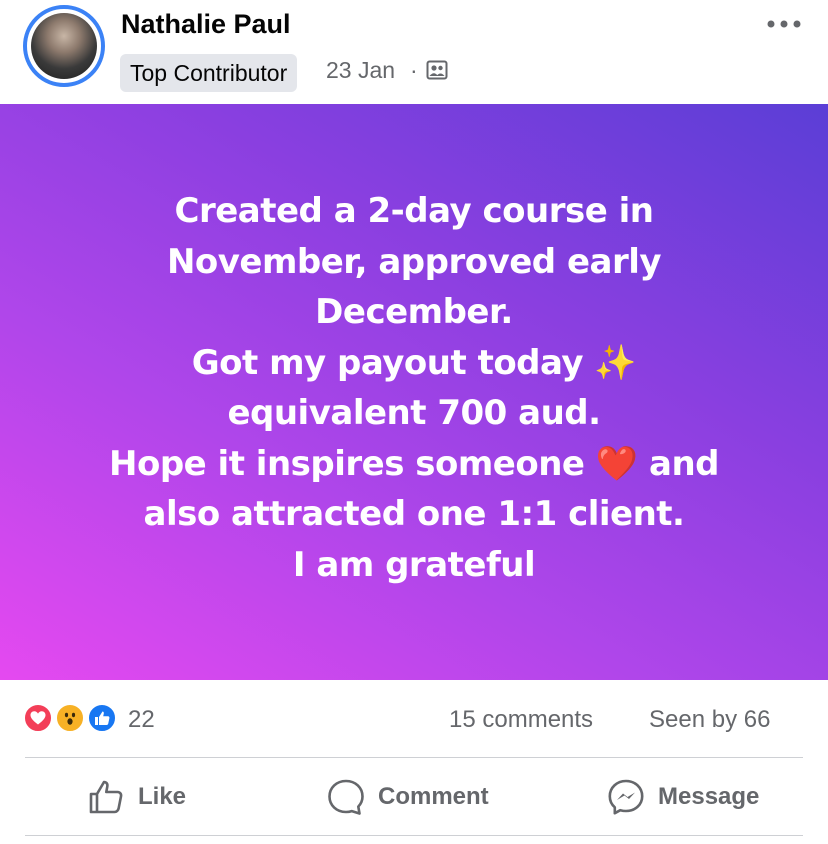 This screenshot has width=828, height=844. Describe the element at coordinates (521, 720) in the screenshot. I see `comments-count-link: 15 comments` at that location.